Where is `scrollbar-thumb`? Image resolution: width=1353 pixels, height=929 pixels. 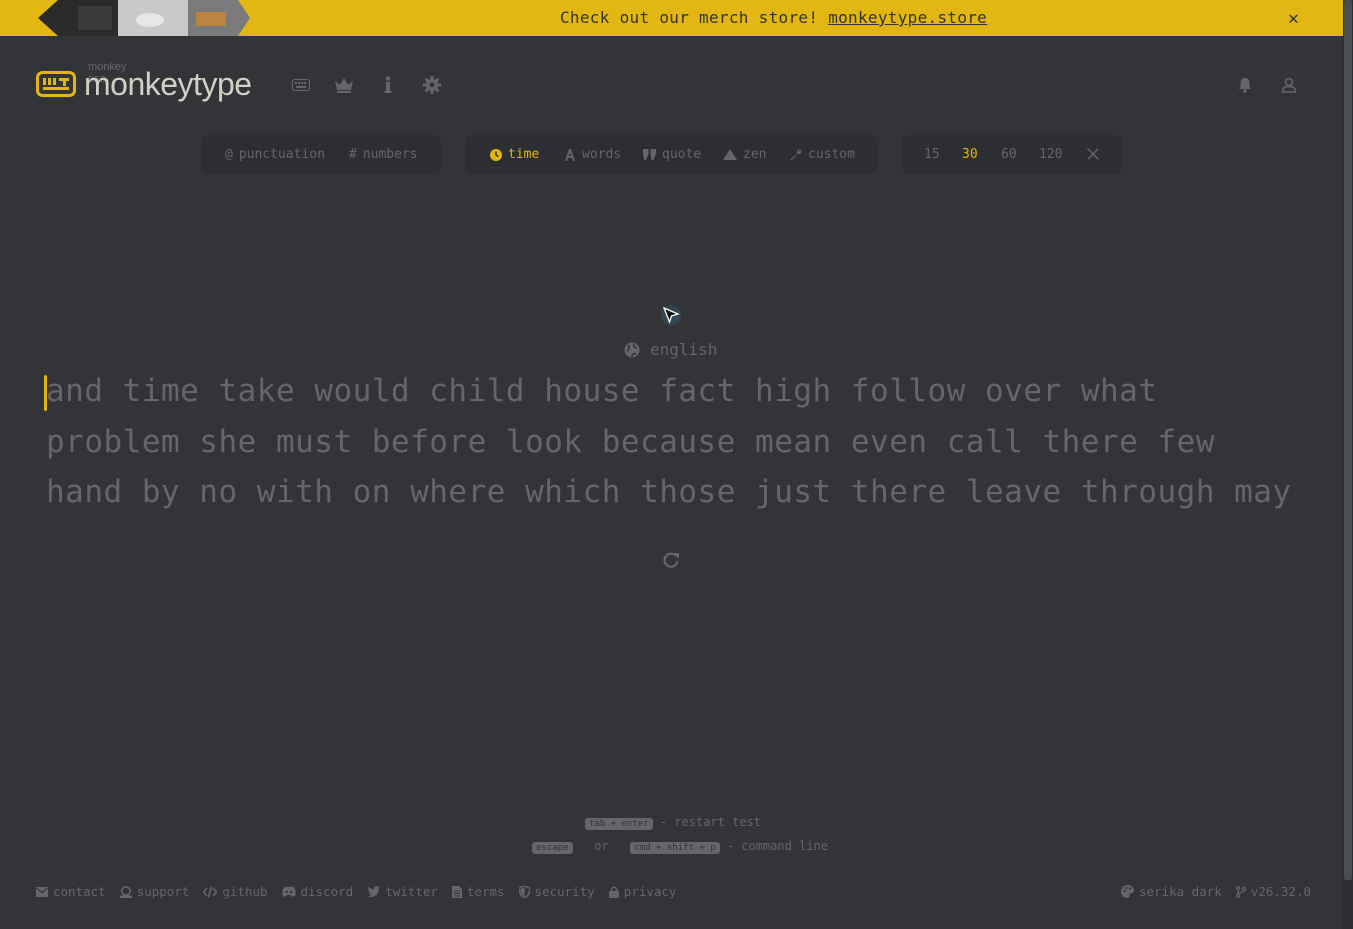 scrollbar-thumb is located at coordinates (1348, 440).